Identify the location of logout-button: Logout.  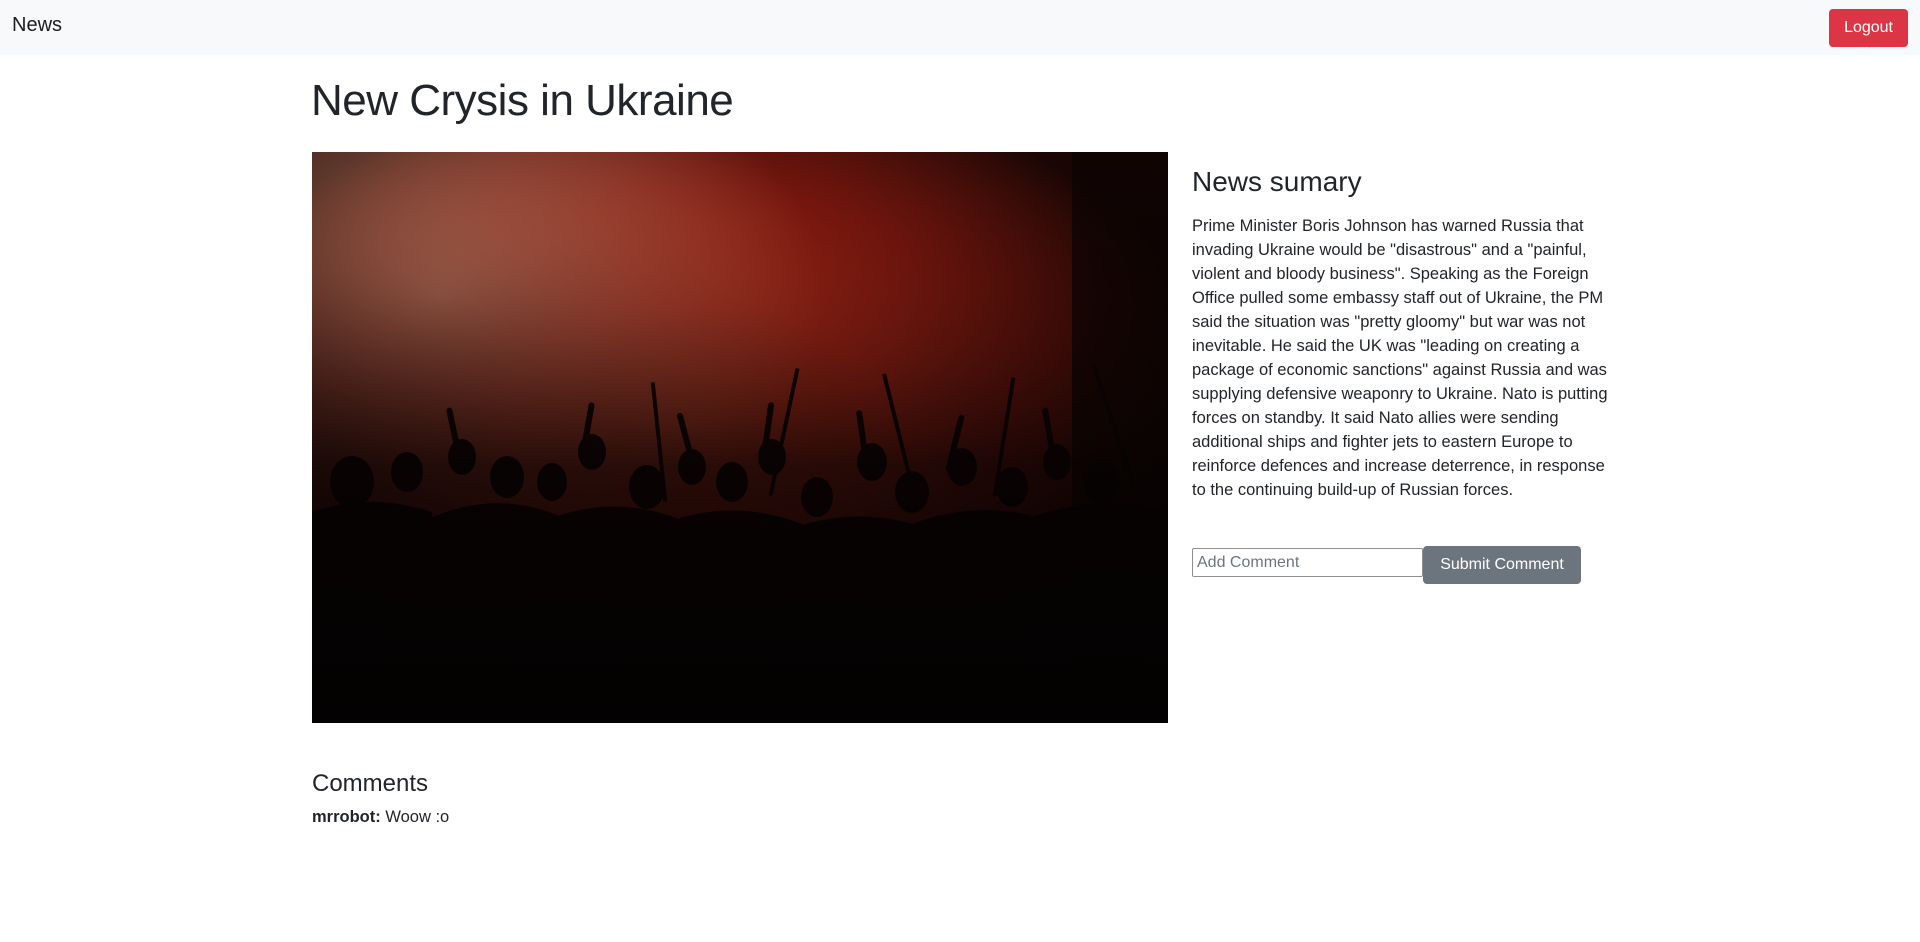
(1868, 28).